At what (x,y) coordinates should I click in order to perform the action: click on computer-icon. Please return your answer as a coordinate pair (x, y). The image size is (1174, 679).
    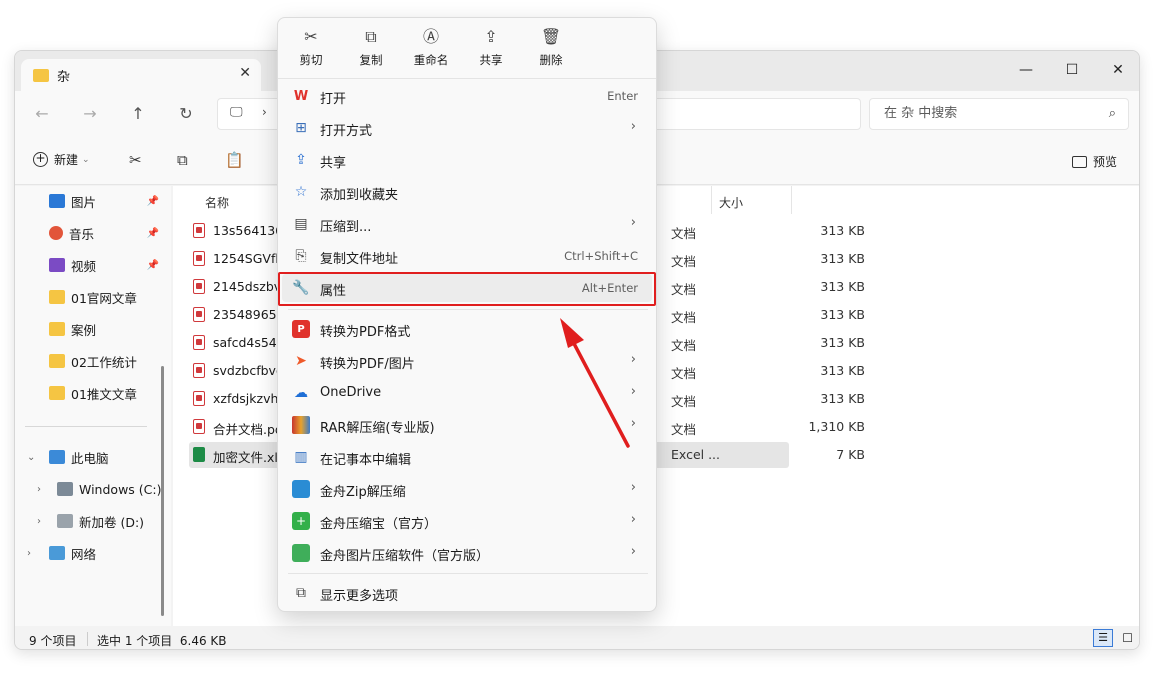
    Looking at the image, I should click on (57, 457).